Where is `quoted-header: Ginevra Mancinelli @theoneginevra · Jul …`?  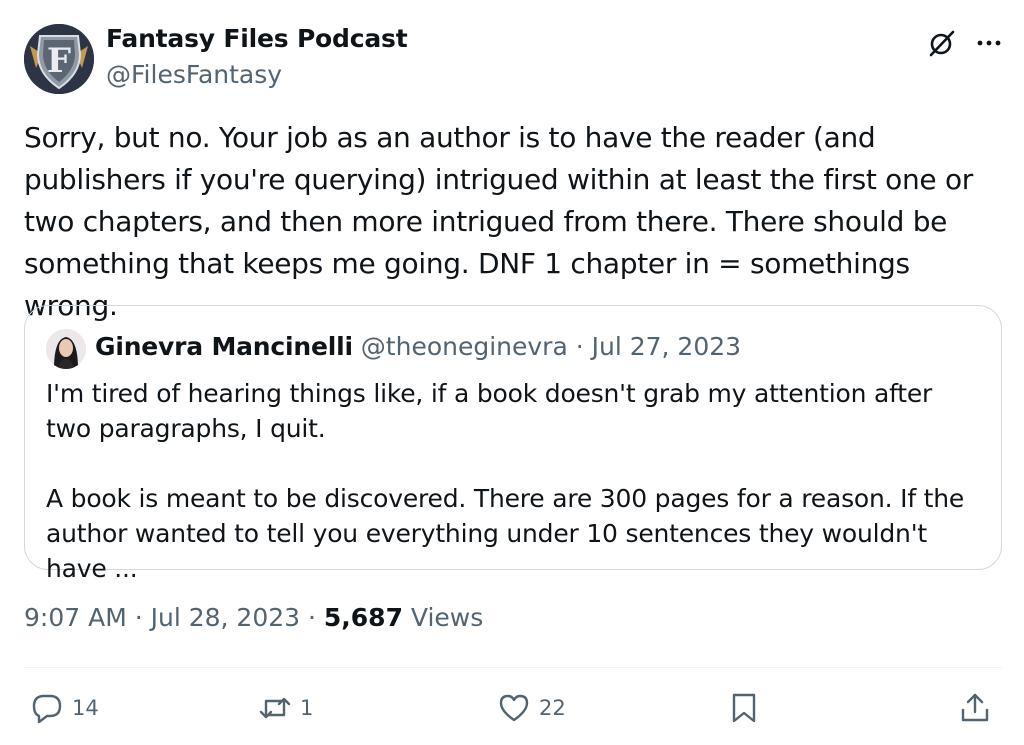 quoted-header: Ginevra Mancinelli @theoneginevra · Jul … is located at coordinates (418, 346).